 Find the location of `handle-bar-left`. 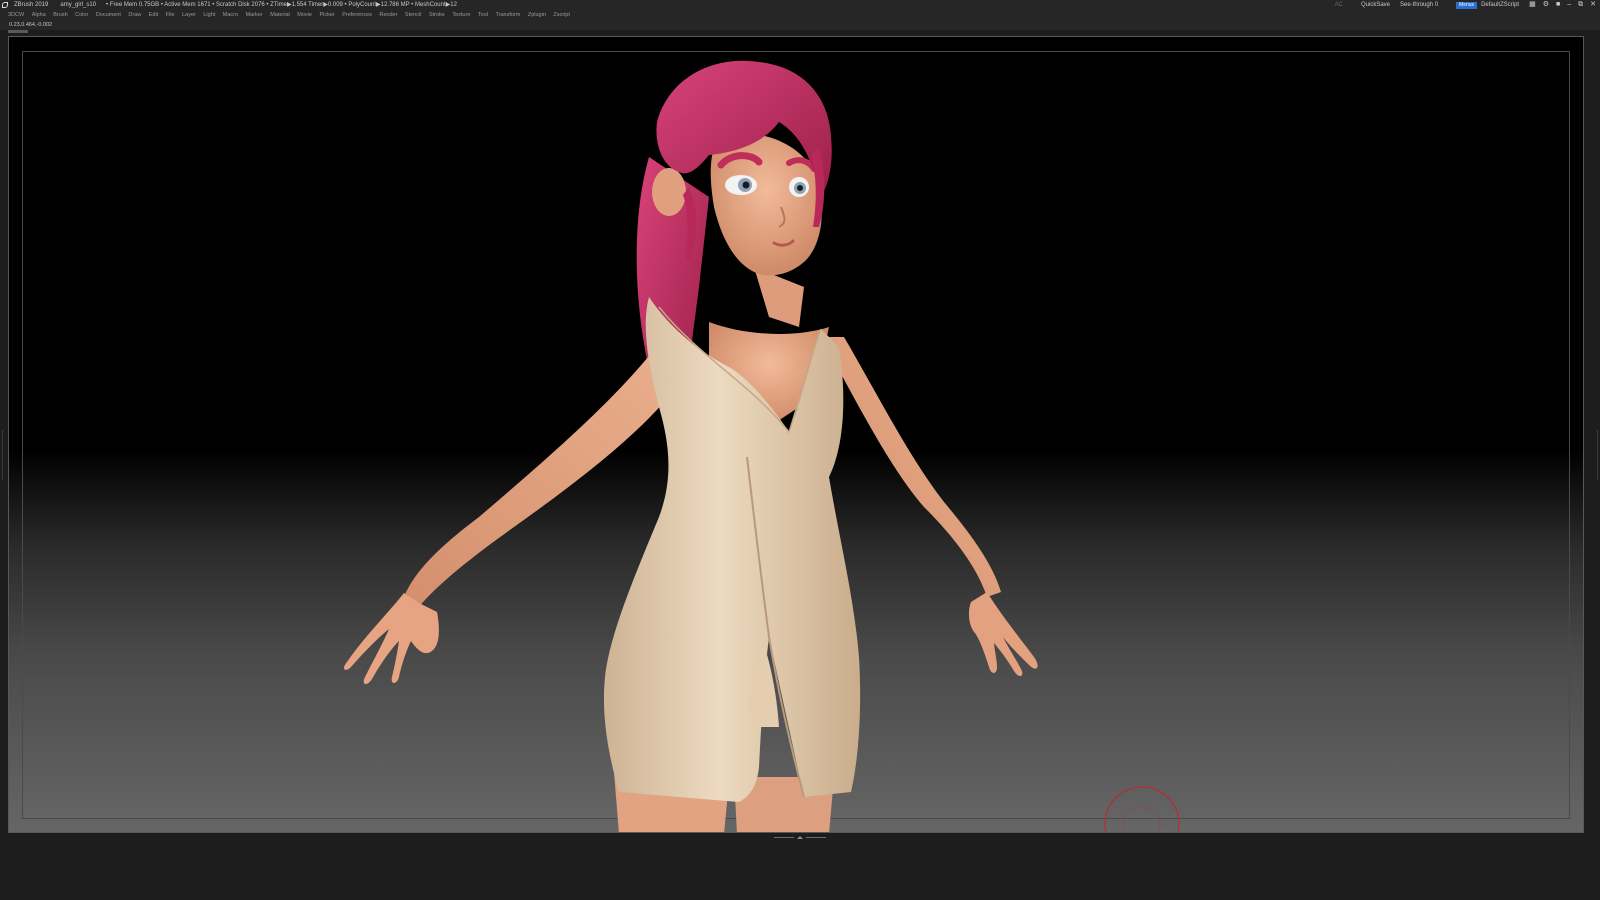

handle-bar-left is located at coordinates (784, 837).